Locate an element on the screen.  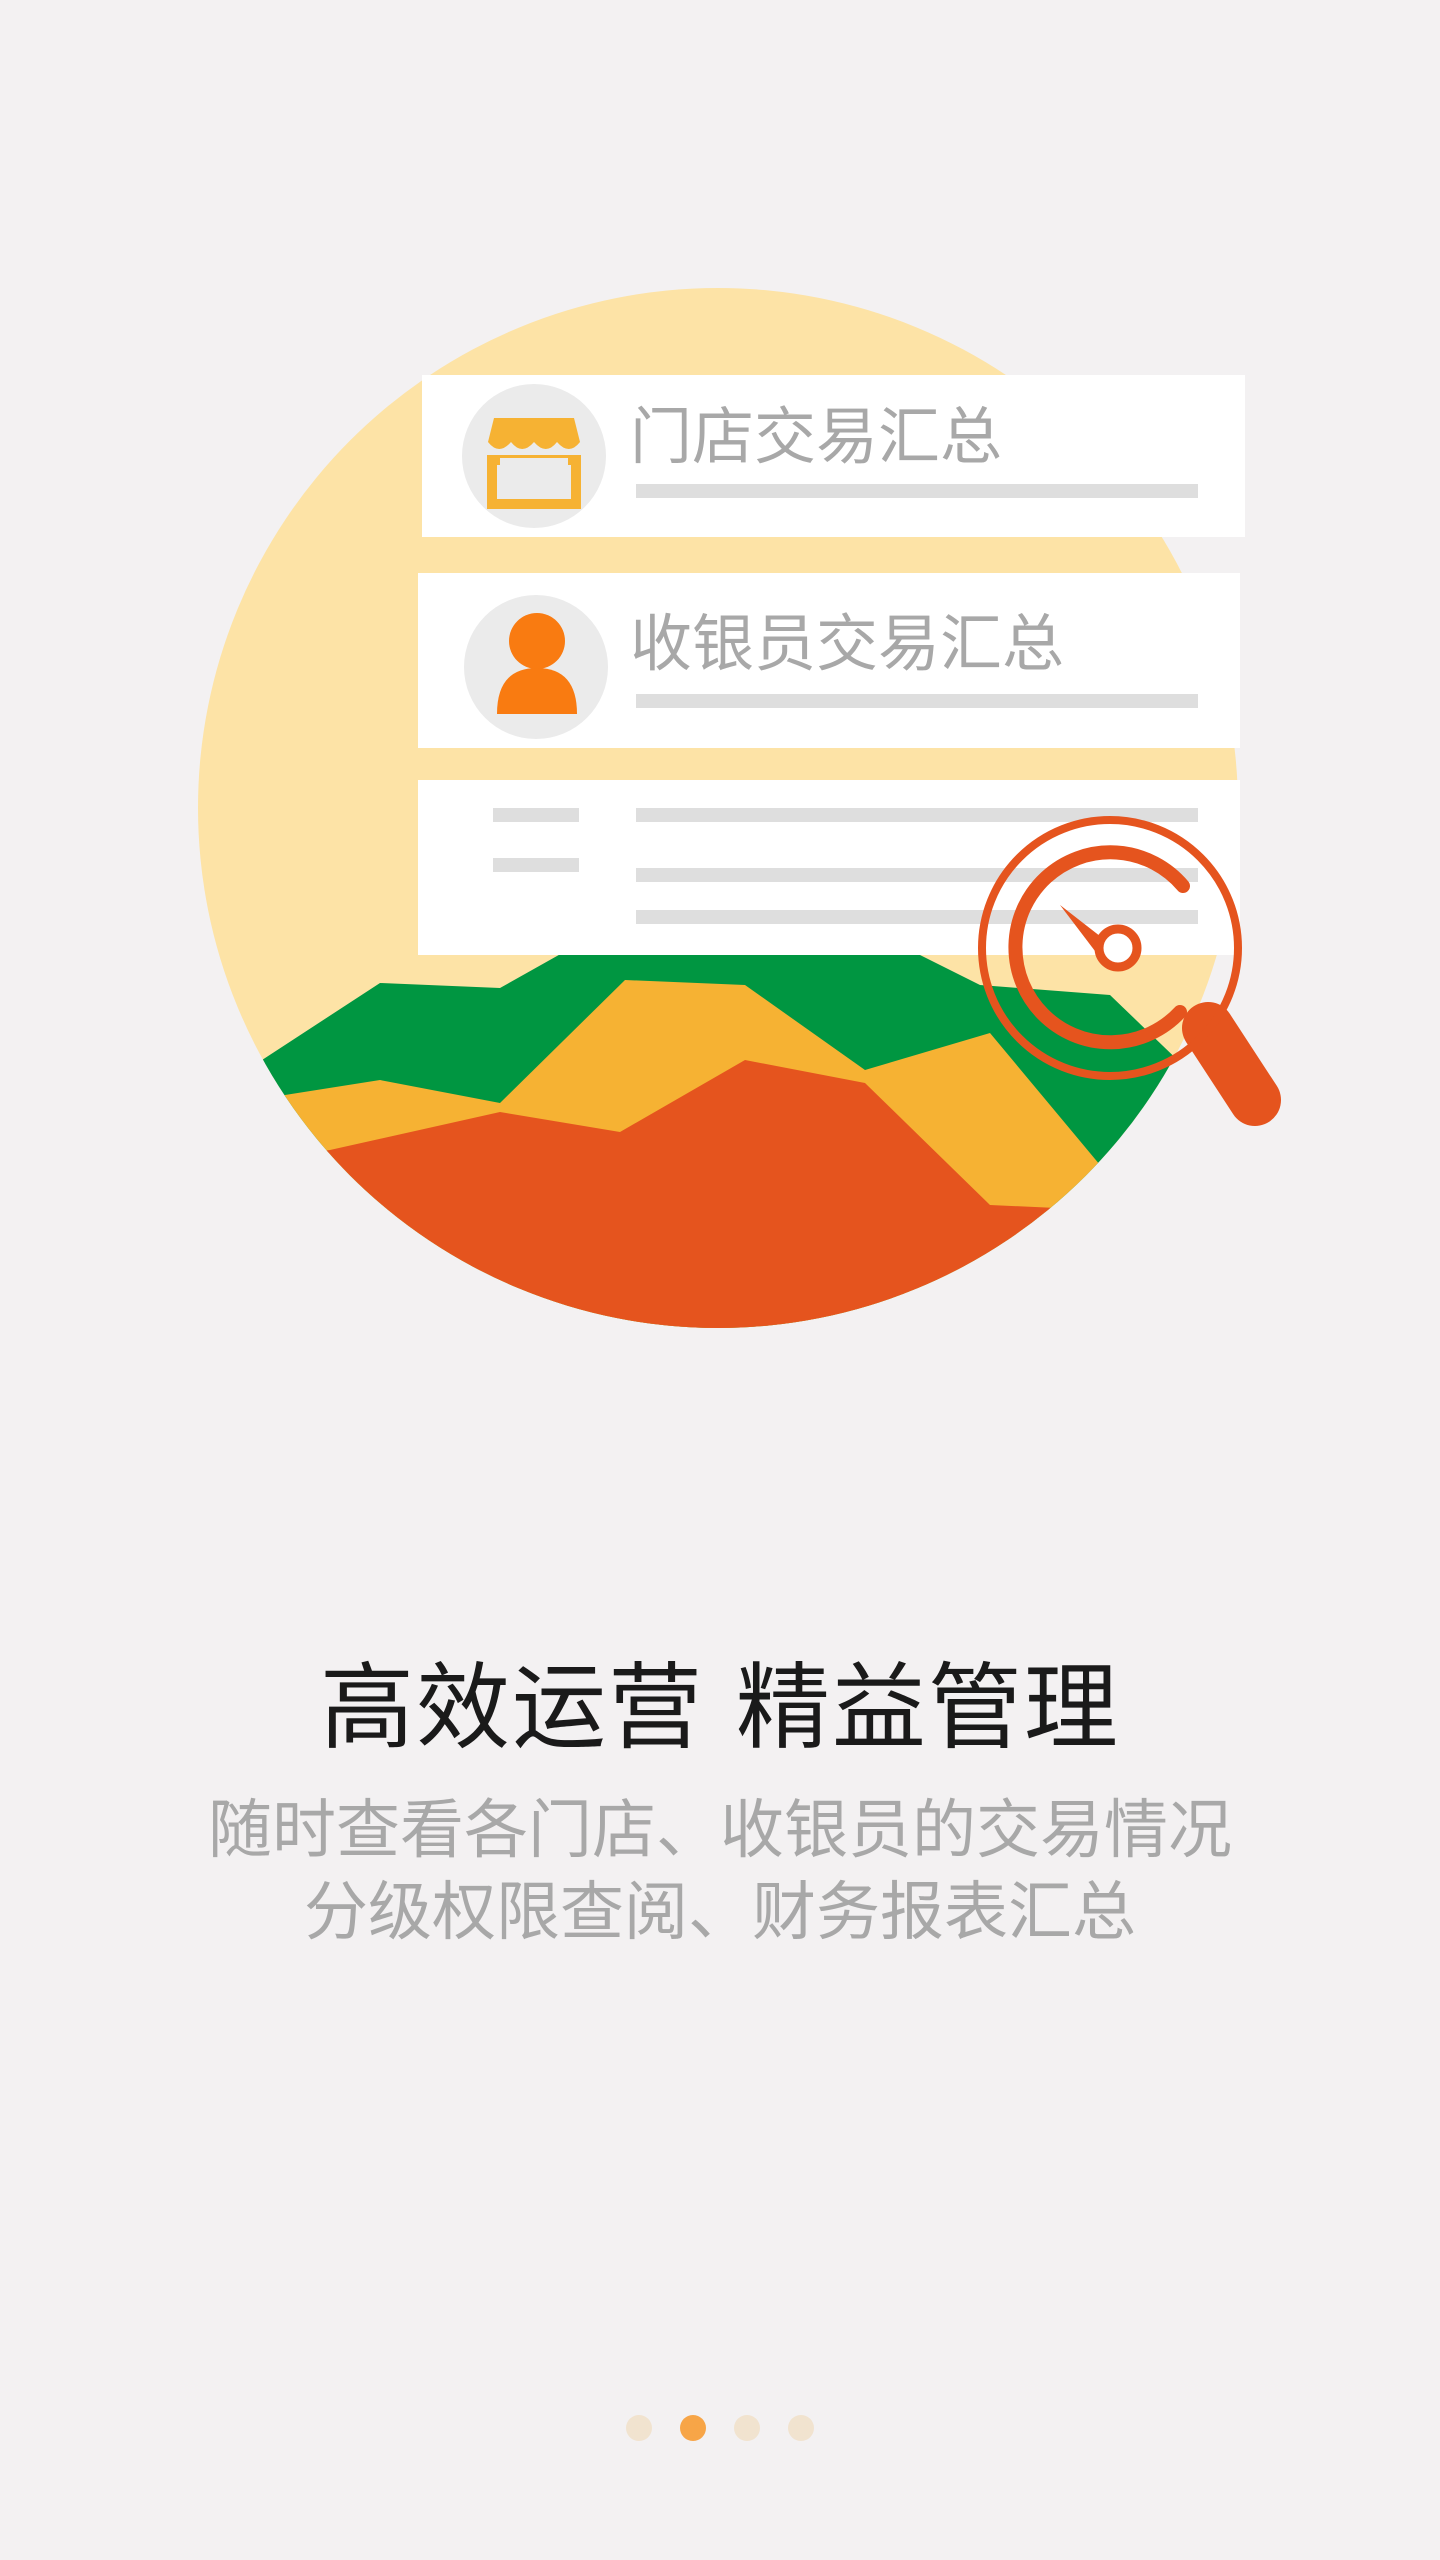
card-cashier-summary: 收银员交易汇总 is located at coordinates (829, 660).